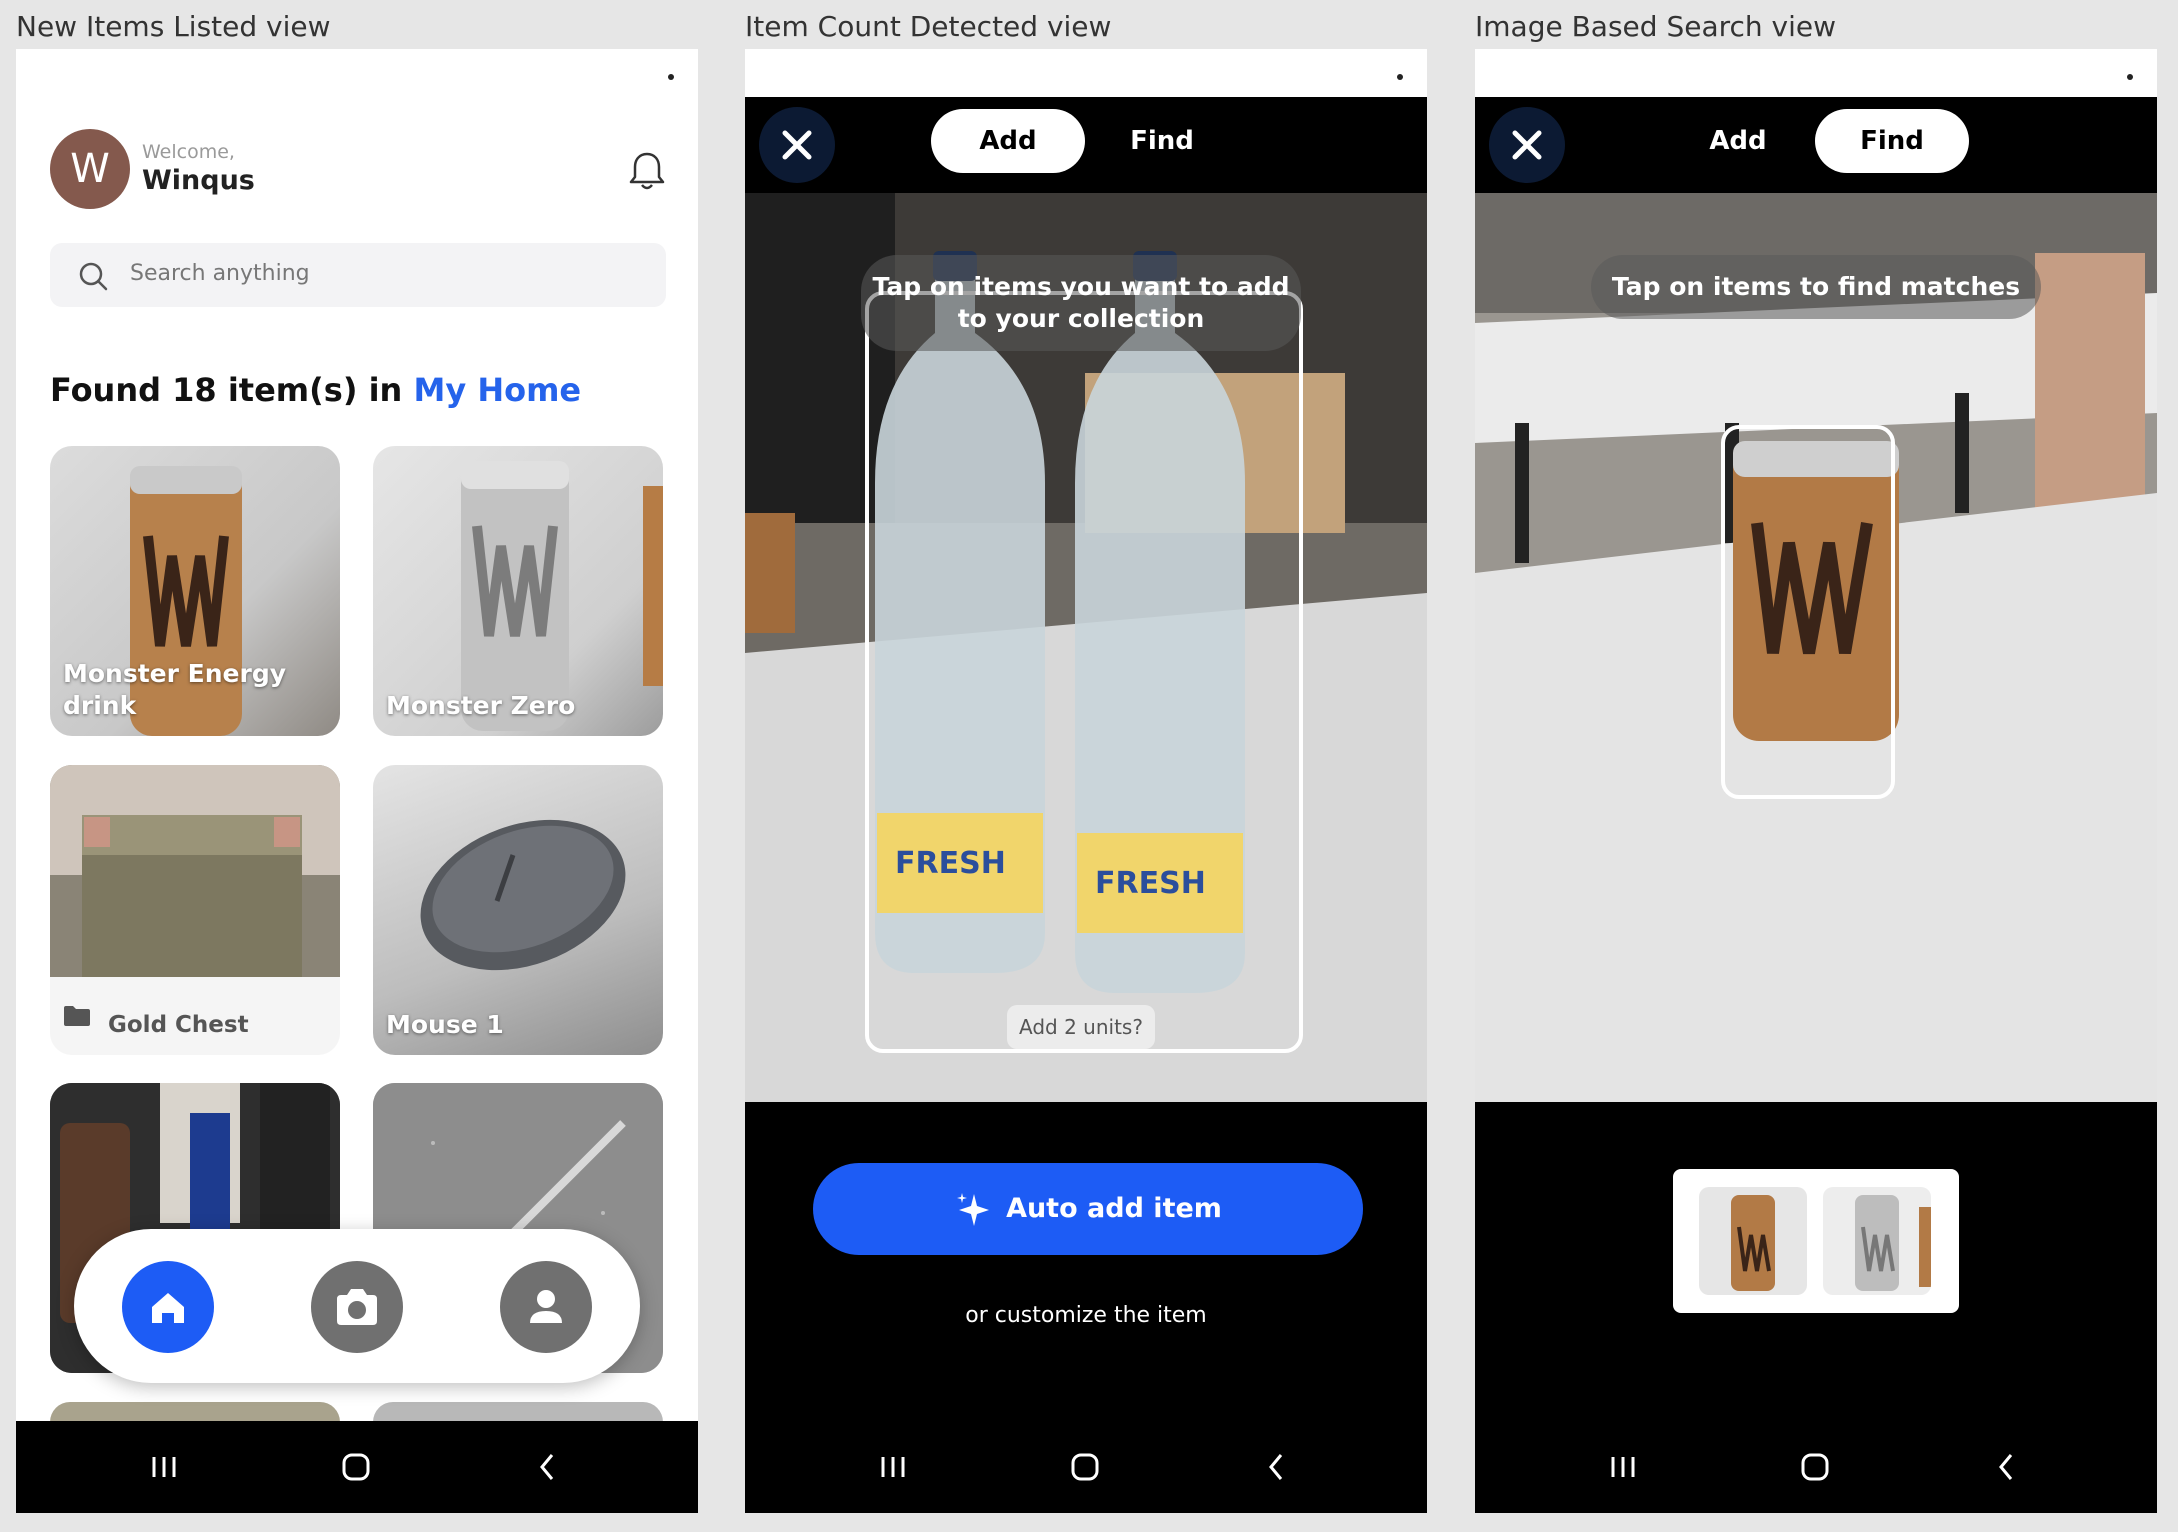  Describe the element at coordinates (77, 1016) in the screenshot. I see `folder-icon` at that location.